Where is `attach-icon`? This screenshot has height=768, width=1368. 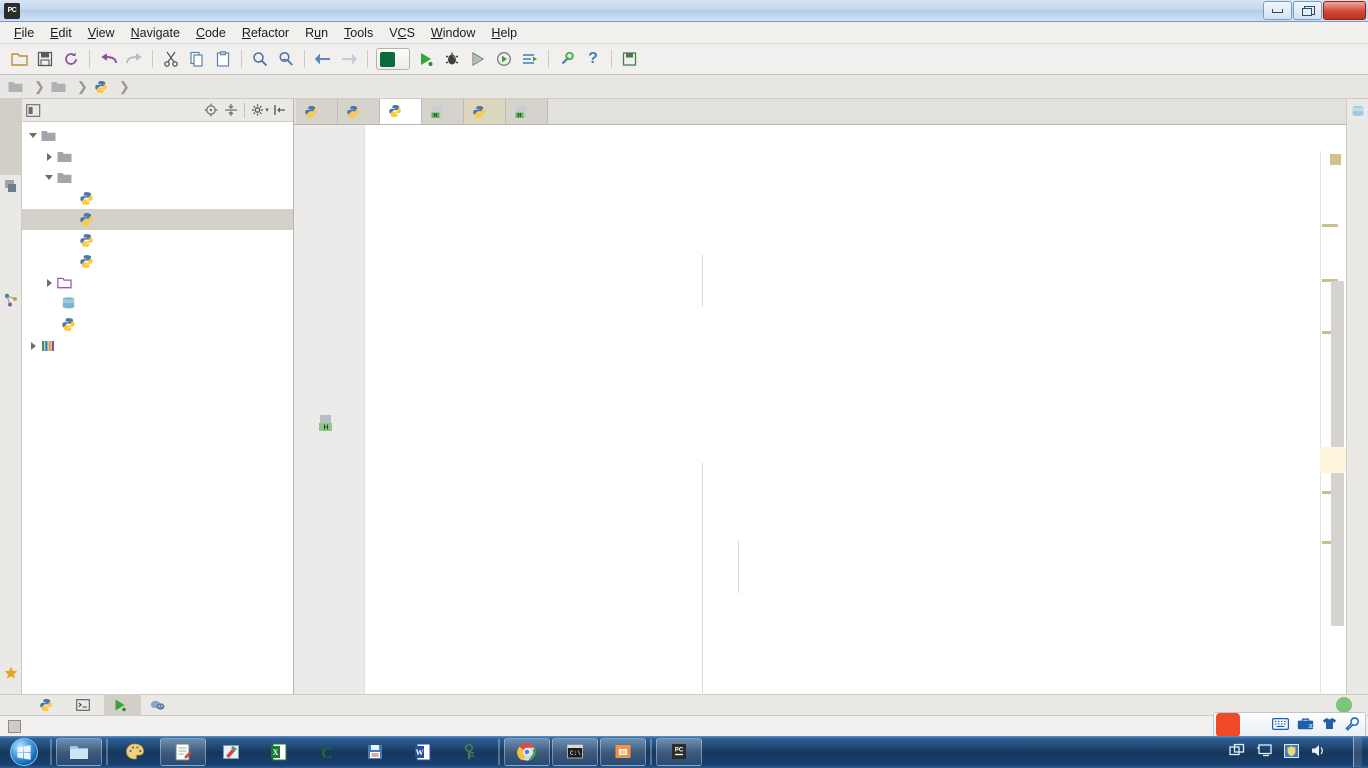
attach-icon is located at coordinates (530, 59).